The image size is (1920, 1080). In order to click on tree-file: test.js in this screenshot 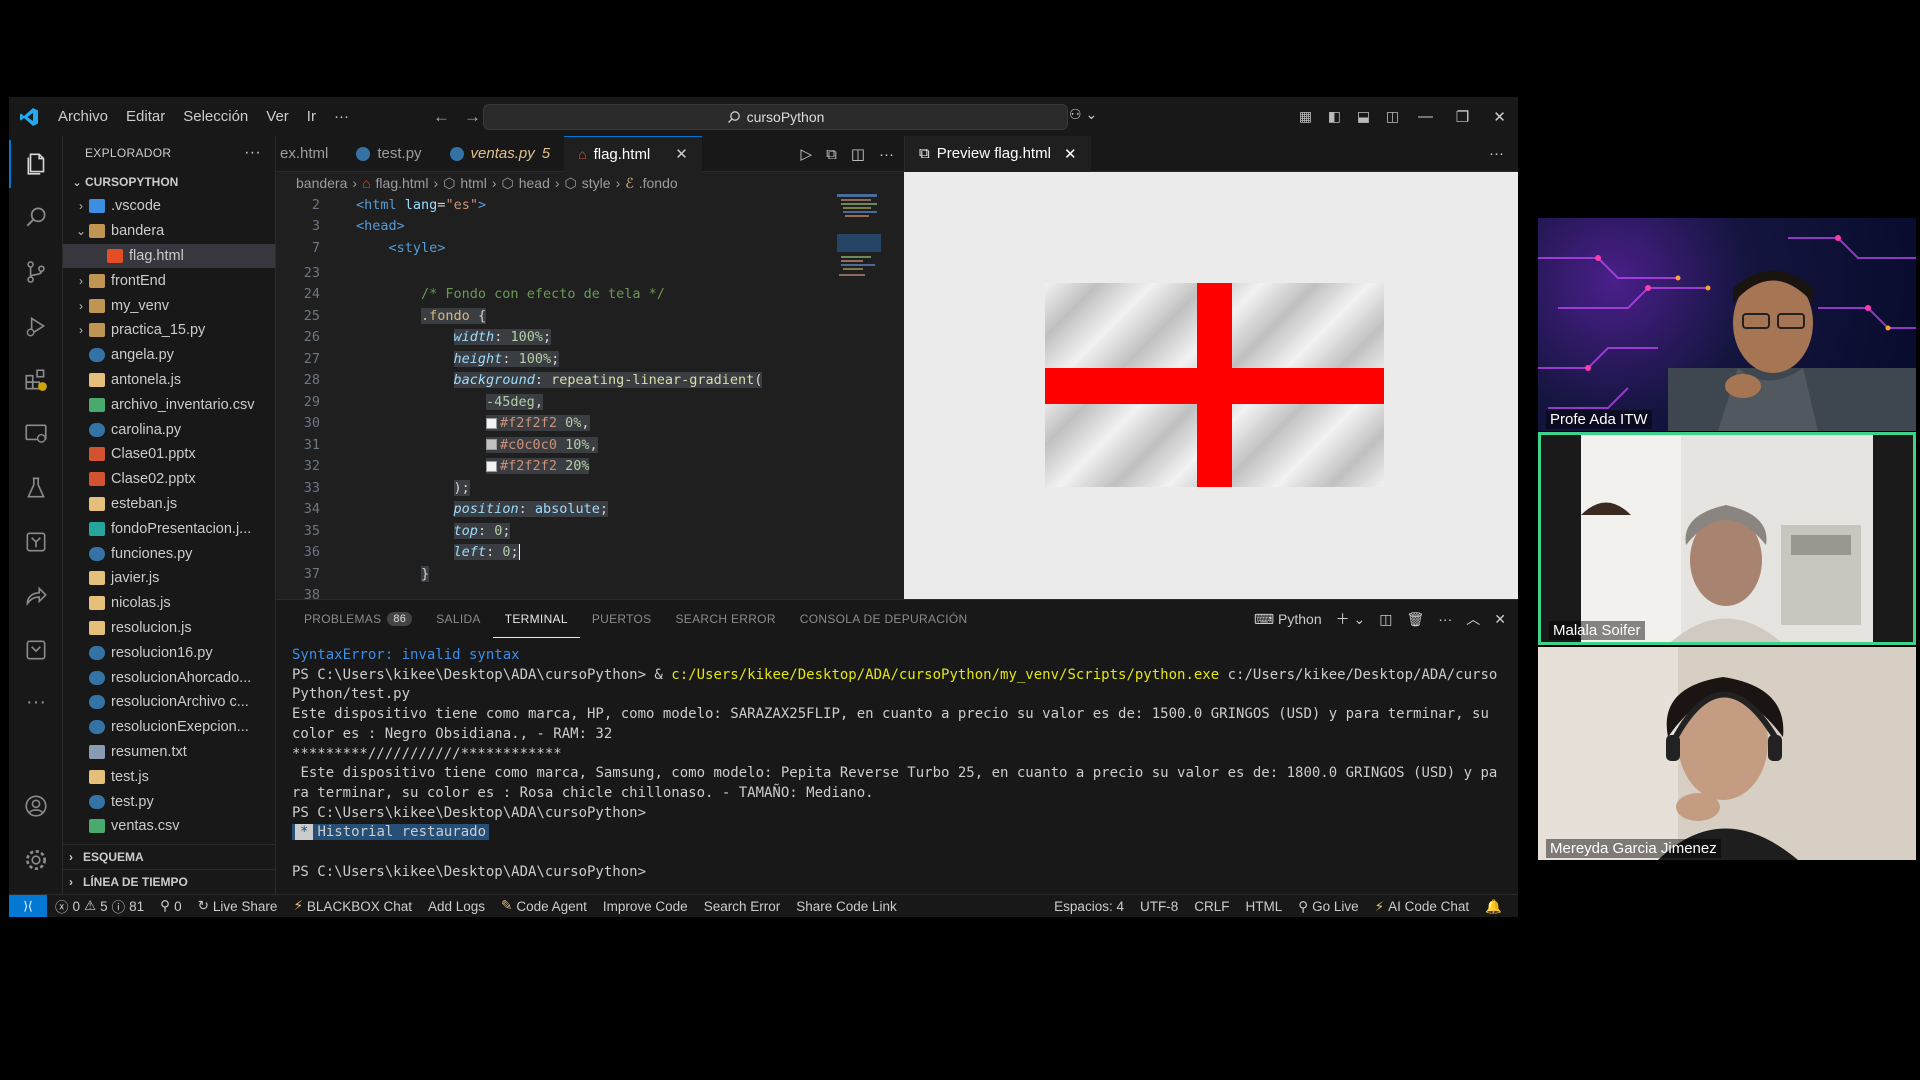, I will do `click(169, 776)`.